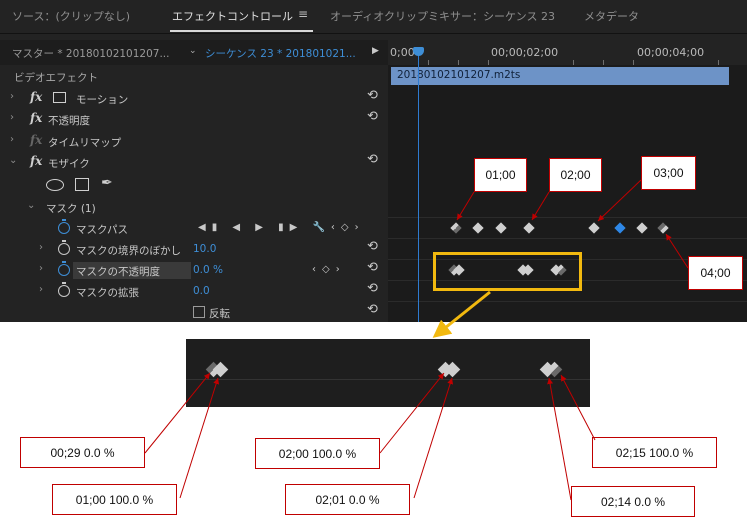 The width and height of the screenshot is (747, 517). I want to click on mask-tools-row: ✒, so click(194, 184).